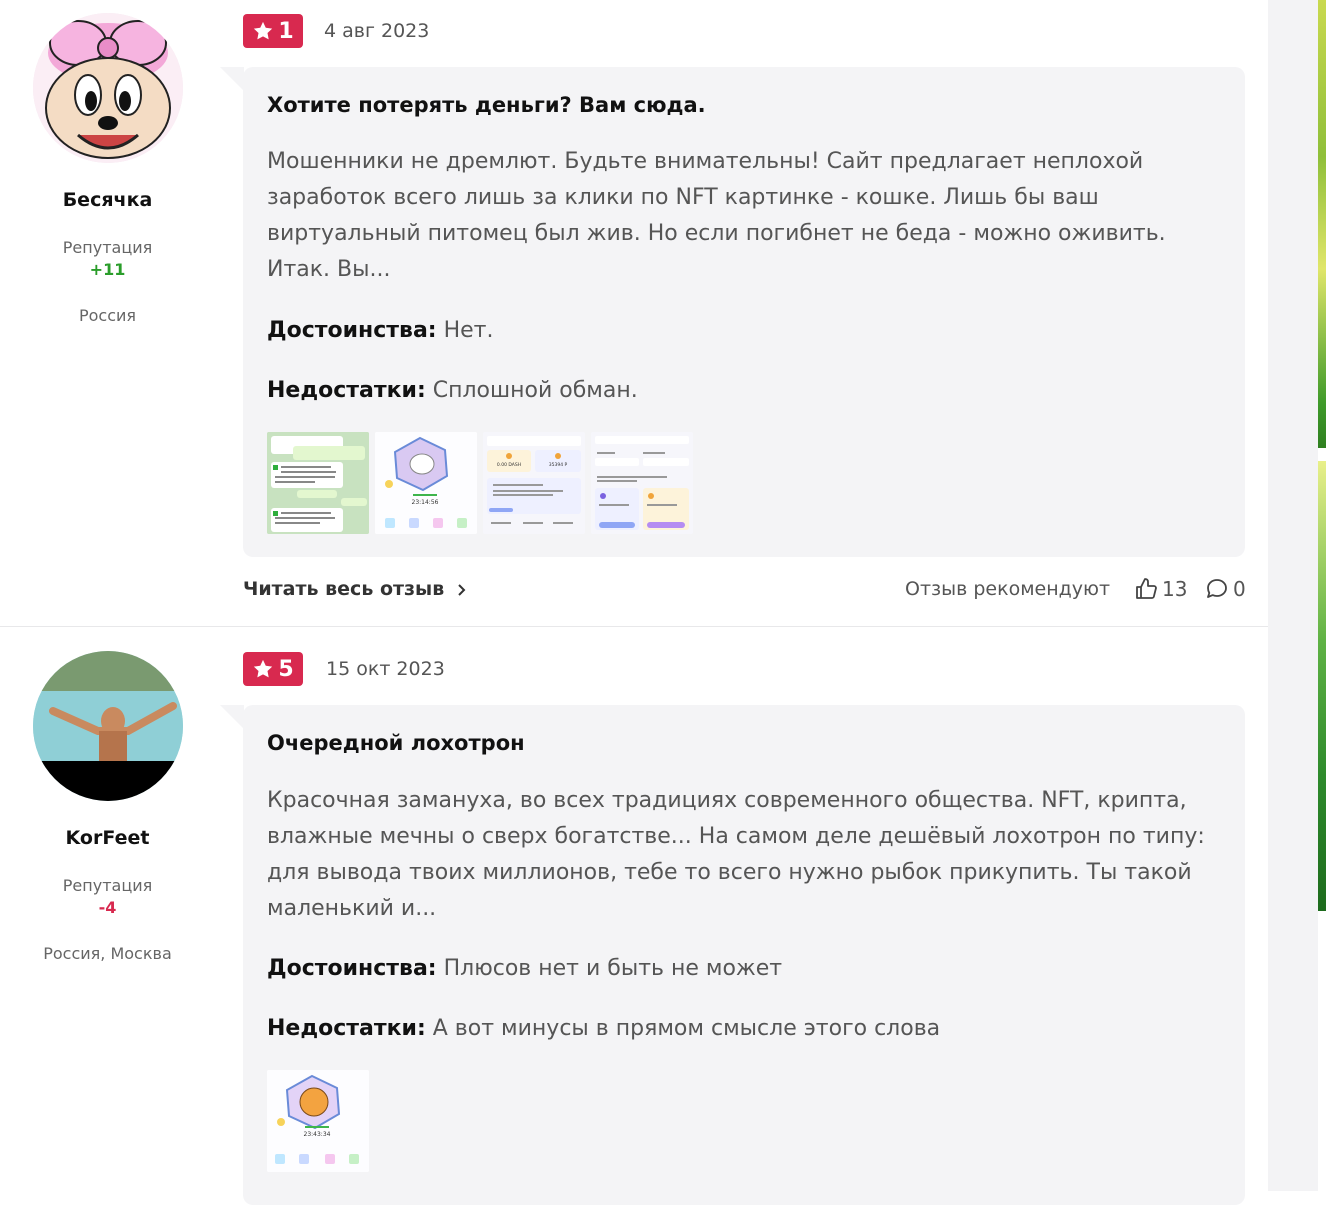  I want to click on review-date: 15 окт 2023, so click(385, 669).